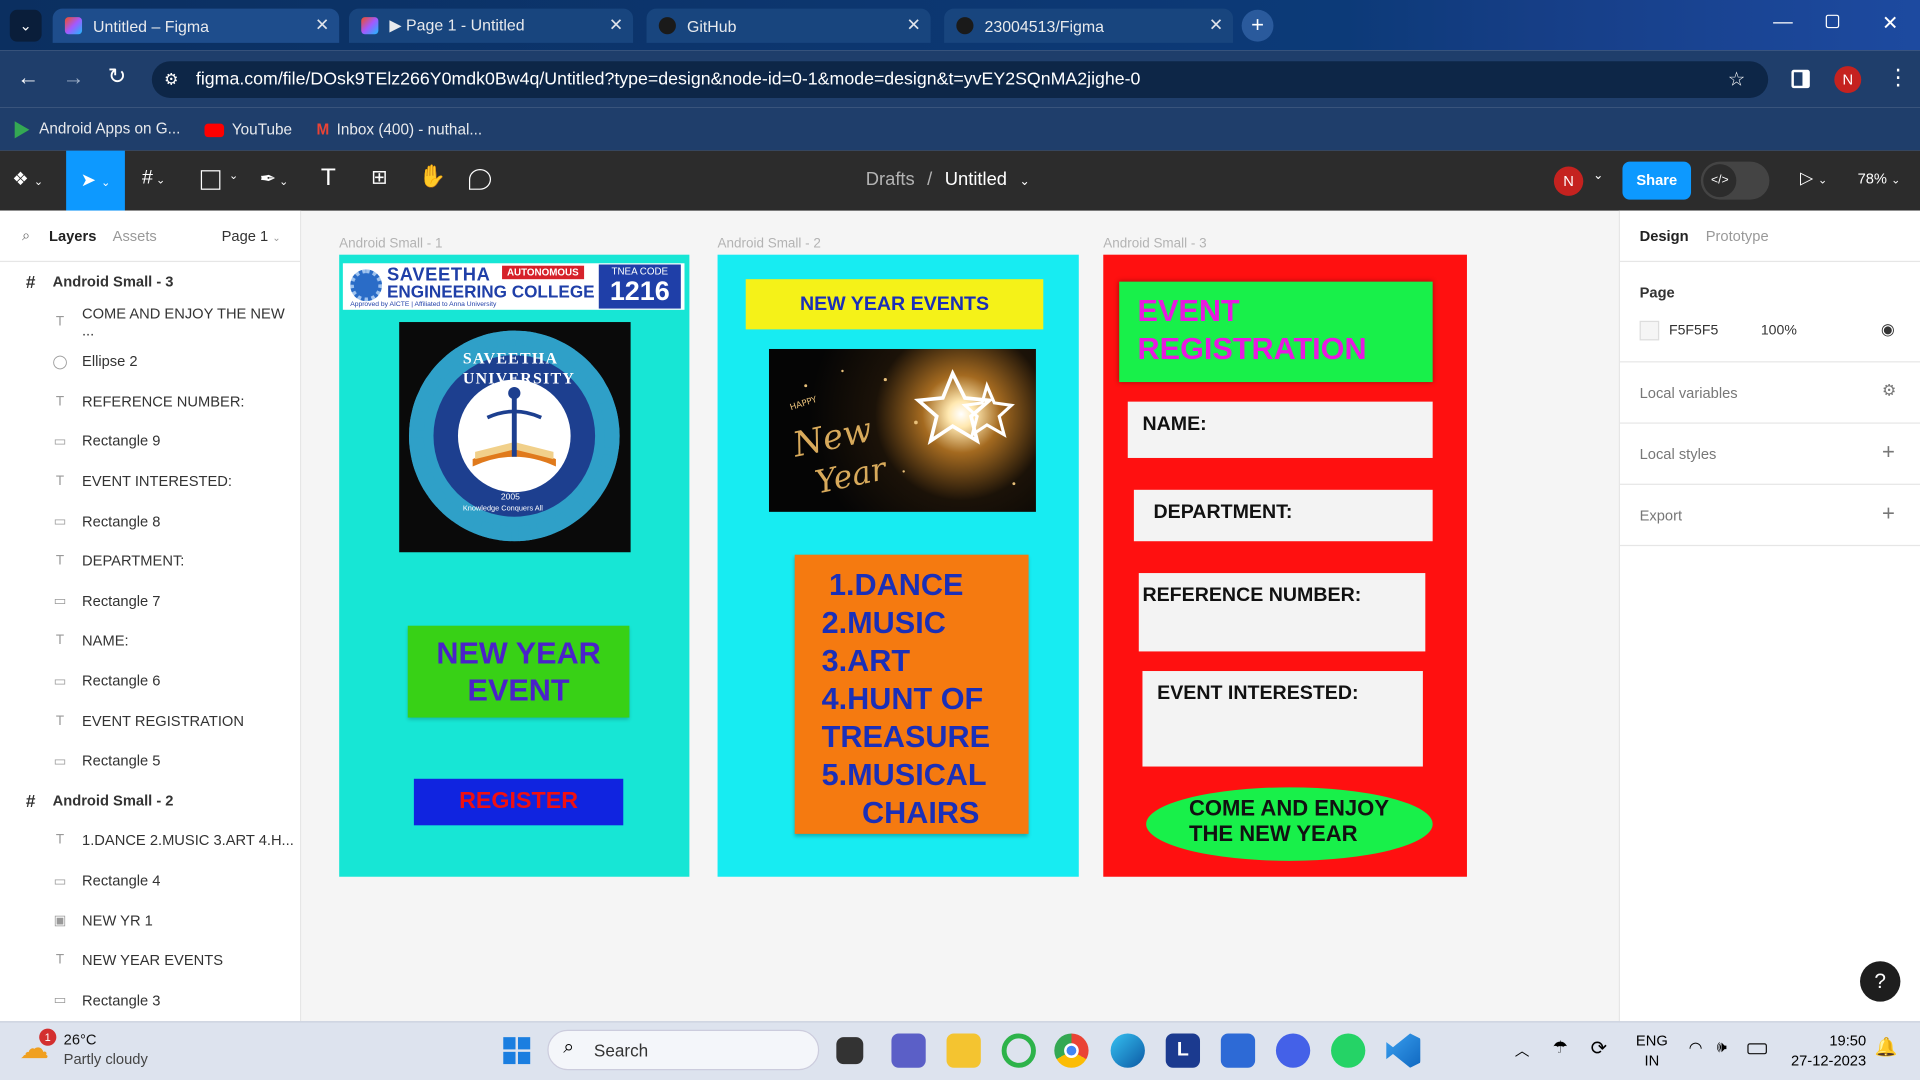 Image resolution: width=1920 pixels, height=1080 pixels. Describe the element at coordinates (150, 960) in the screenshot. I see `layer-item: T NEW YEAR EVENTS` at that location.